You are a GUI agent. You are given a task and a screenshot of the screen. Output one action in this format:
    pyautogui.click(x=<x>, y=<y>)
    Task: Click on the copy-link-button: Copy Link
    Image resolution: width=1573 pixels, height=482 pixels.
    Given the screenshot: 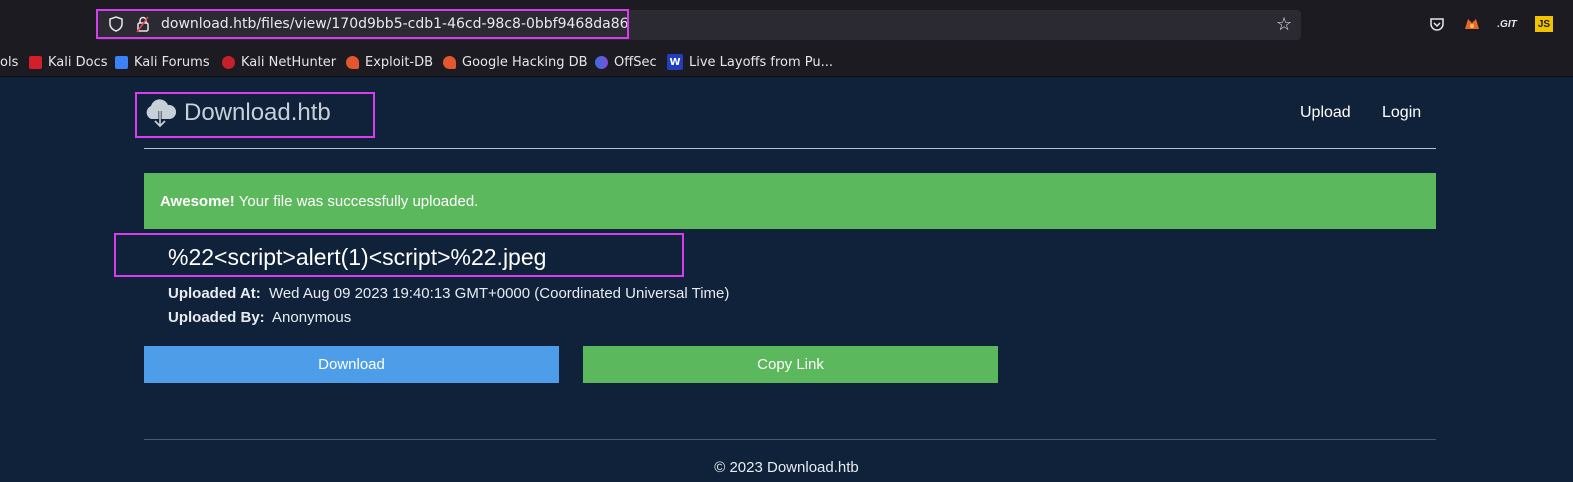 What is the action you would take?
    pyautogui.click(x=790, y=364)
    